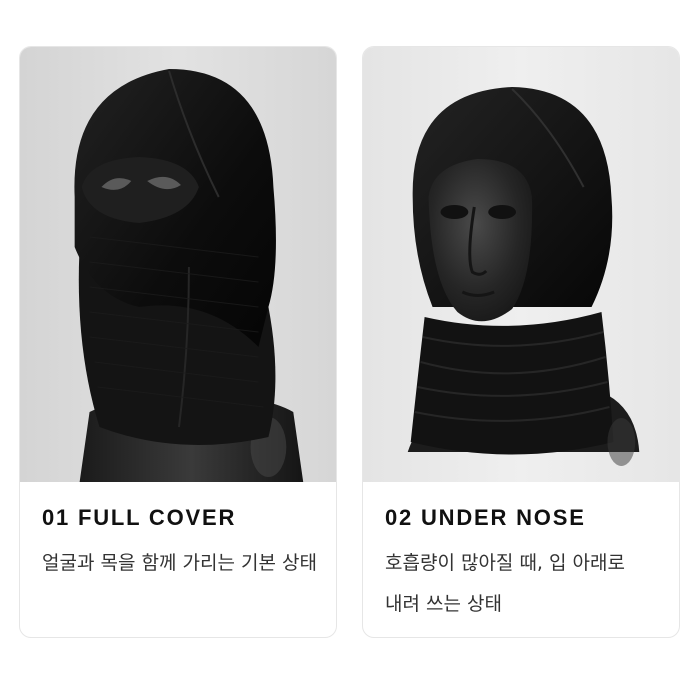 This screenshot has height=700, width=700. Describe the element at coordinates (139, 517) in the screenshot. I see `card-title: 01 FULL COVER` at that location.